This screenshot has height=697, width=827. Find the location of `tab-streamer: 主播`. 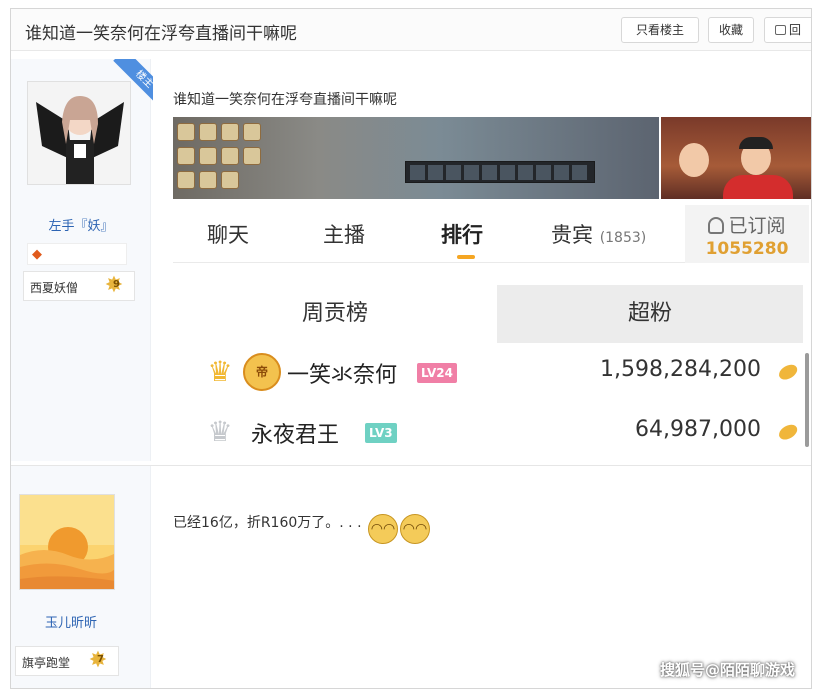

tab-streamer: 主播 is located at coordinates (344, 234).